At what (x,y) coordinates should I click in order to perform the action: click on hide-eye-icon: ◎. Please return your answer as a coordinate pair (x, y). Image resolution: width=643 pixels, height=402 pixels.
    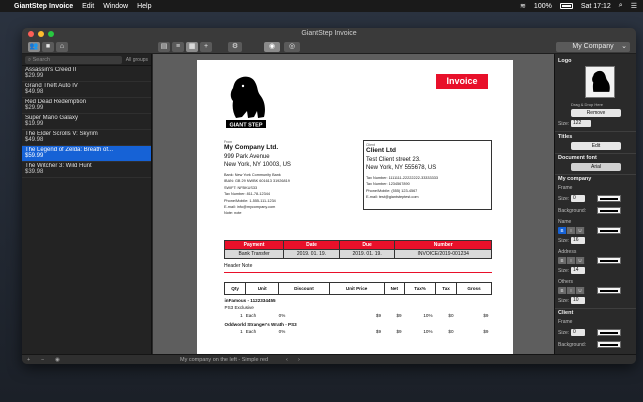
    Looking at the image, I should click on (292, 47).